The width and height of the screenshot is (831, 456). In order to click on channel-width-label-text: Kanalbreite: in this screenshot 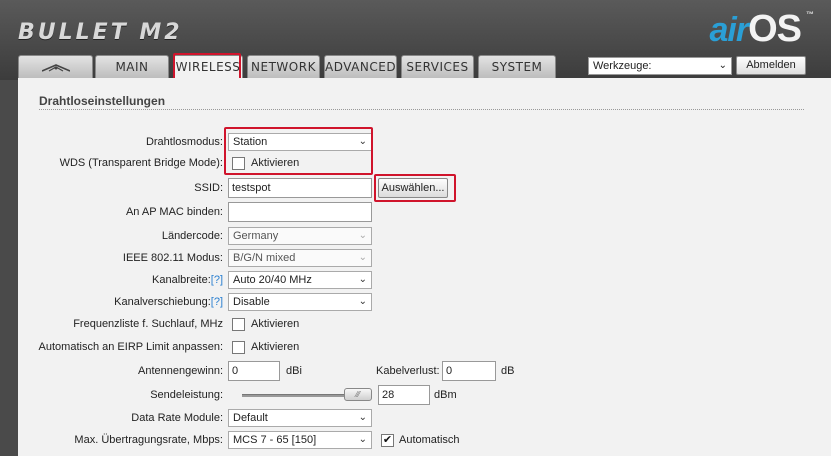, I will do `click(181, 280)`.